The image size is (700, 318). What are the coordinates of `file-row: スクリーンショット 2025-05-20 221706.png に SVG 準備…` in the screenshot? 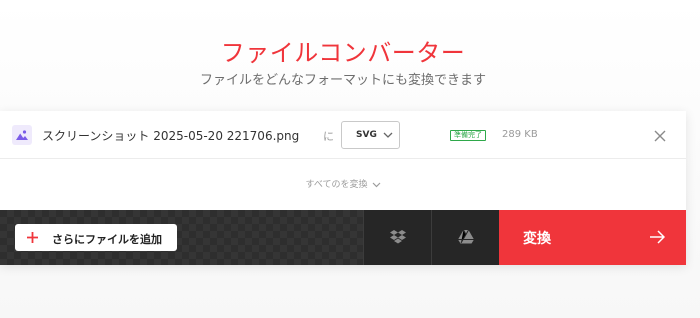 It's located at (343, 135).